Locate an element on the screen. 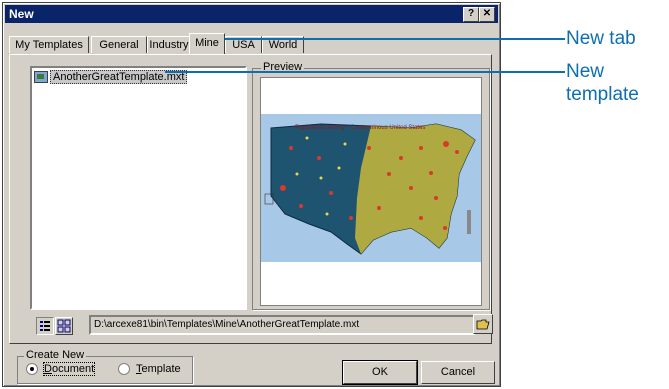 This screenshot has width=669, height=389. new-tab-callout-label: New tab is located at coordinates (601, 38).